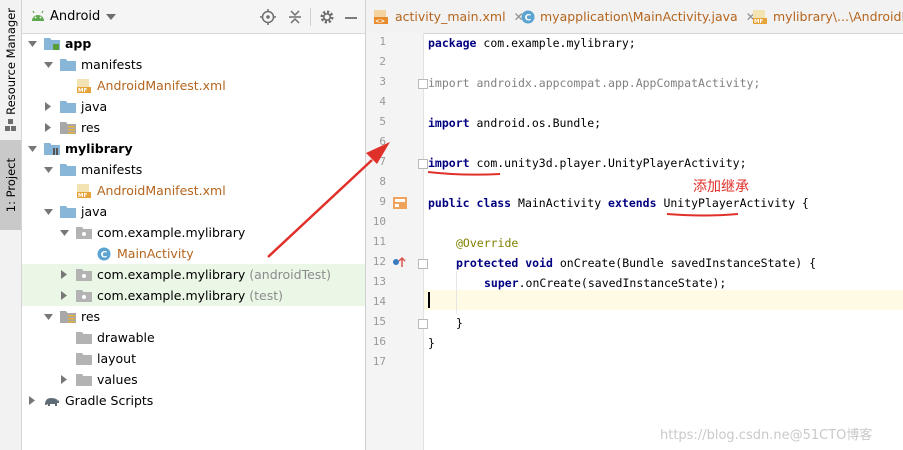 The height and width of the screenshot is (450, 903). I want to click on android-icon, so click(38, 15).